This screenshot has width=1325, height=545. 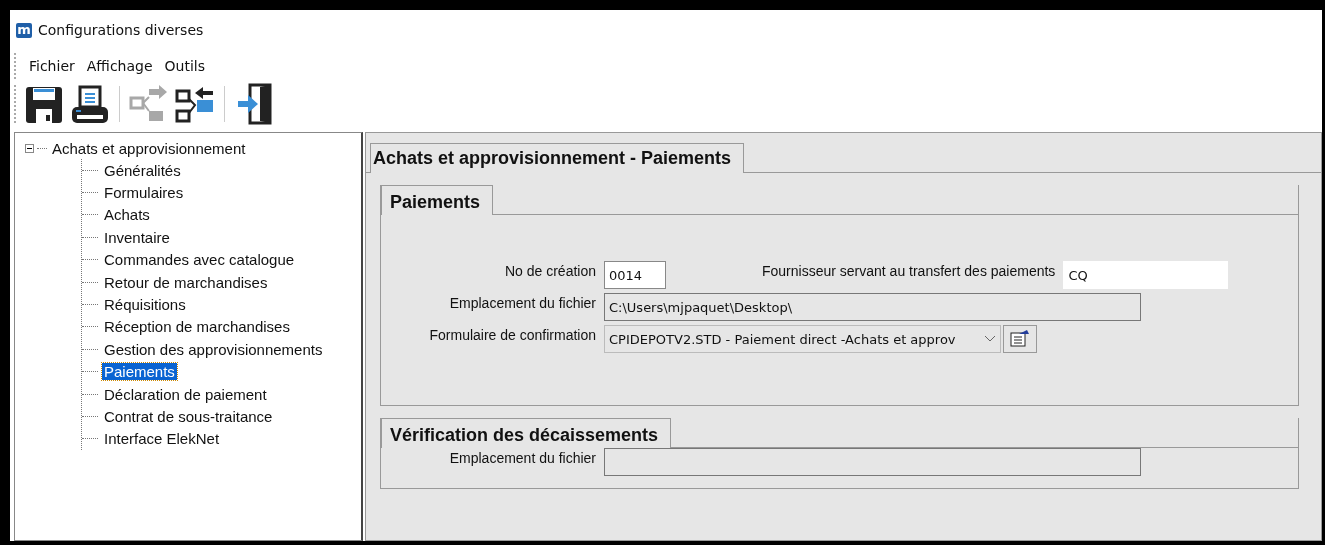 I want to click on window-title: Configurations diverses, so click(x=121, y=30).